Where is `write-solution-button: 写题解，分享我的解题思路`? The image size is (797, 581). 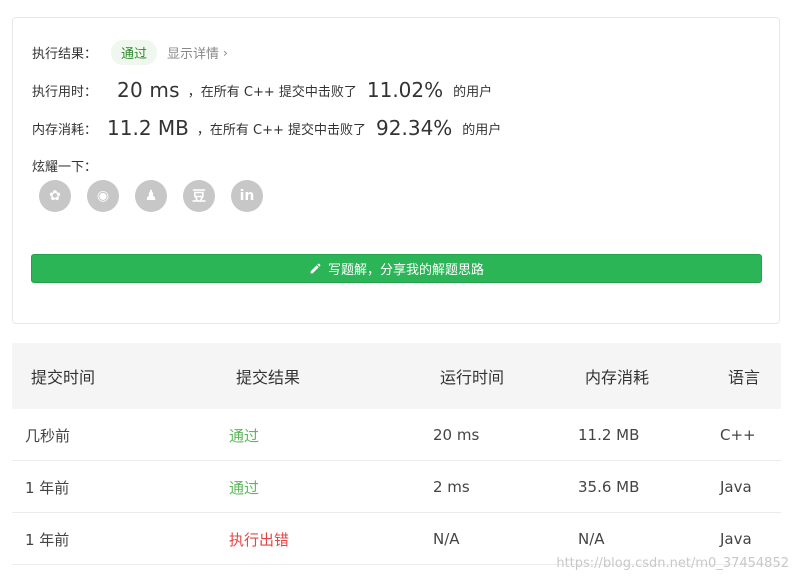 write-solution-button: 写题解，分享我的解题思路 is located at coordinates (396, 268).